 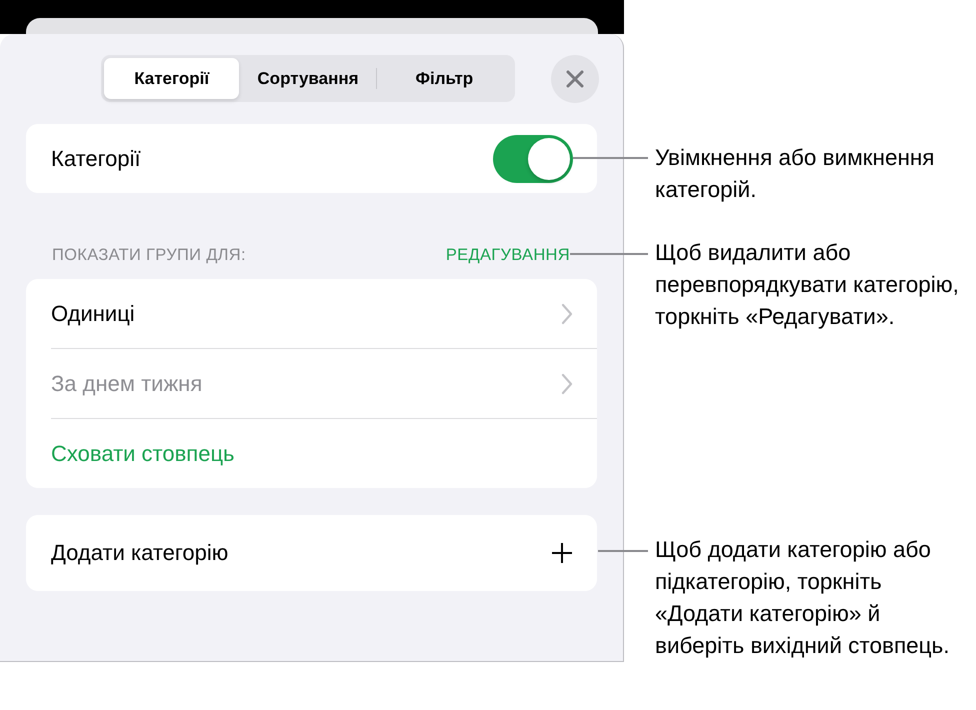 What do you see at coordinates (93, 313) in the screenshot?
I see `list-item: Одиниці` at bounding box center [93, 313].